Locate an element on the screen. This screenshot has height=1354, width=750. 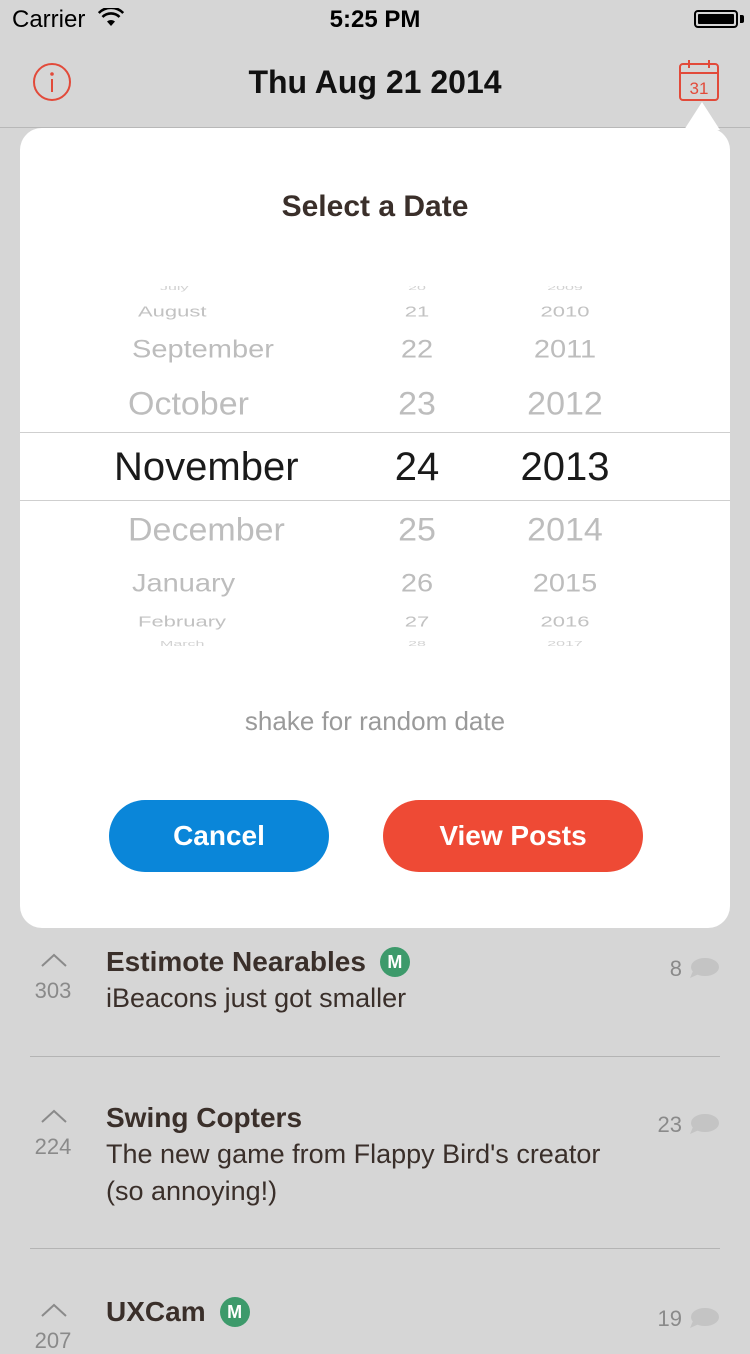
post-title: UXCam M is located at coordinates (178, 1312).